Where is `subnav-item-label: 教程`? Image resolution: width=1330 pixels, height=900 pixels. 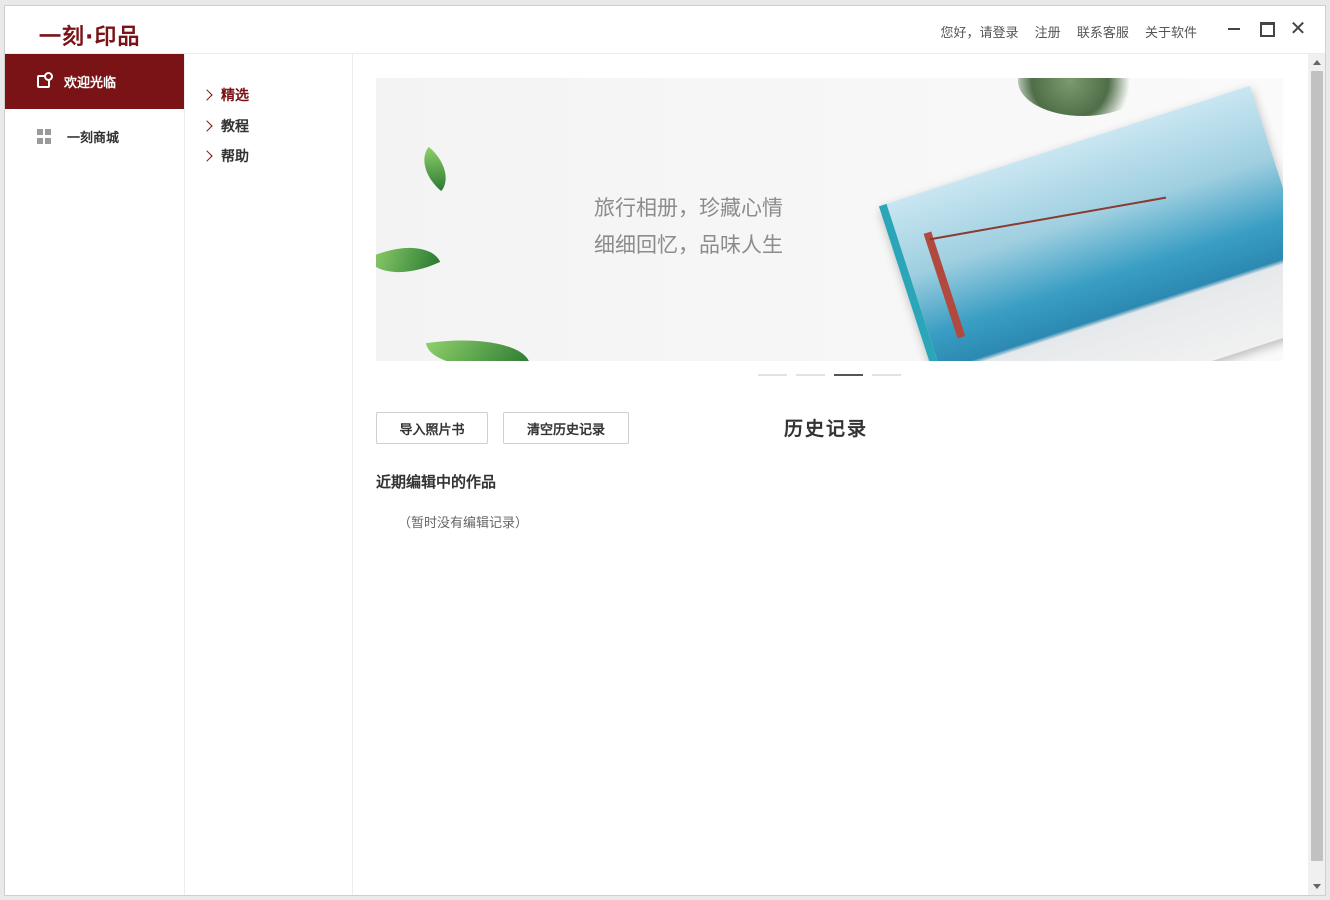 subnav-item-label: 教程 is located at coordinates (235, 126).